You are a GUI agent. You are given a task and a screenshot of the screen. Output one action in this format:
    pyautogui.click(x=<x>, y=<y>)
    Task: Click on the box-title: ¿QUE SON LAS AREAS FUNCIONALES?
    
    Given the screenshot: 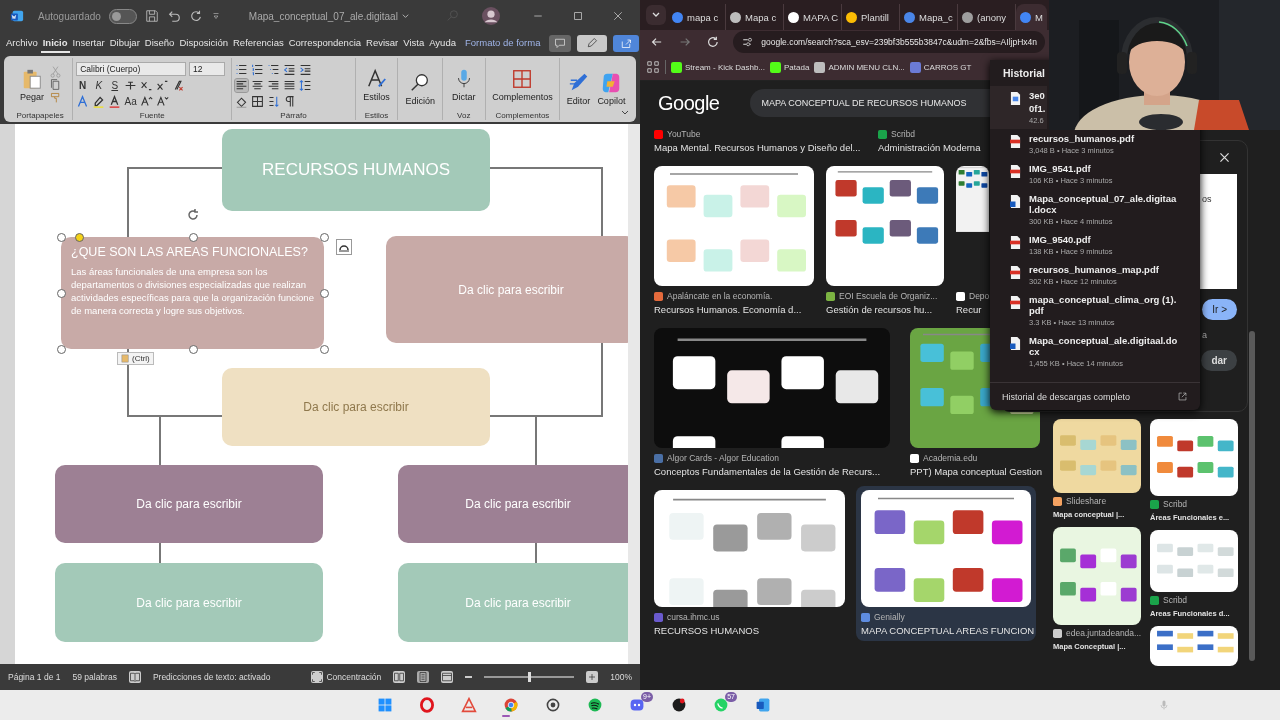 What is the action you would take?
    pyautogui.click(x=189, y=252)
    